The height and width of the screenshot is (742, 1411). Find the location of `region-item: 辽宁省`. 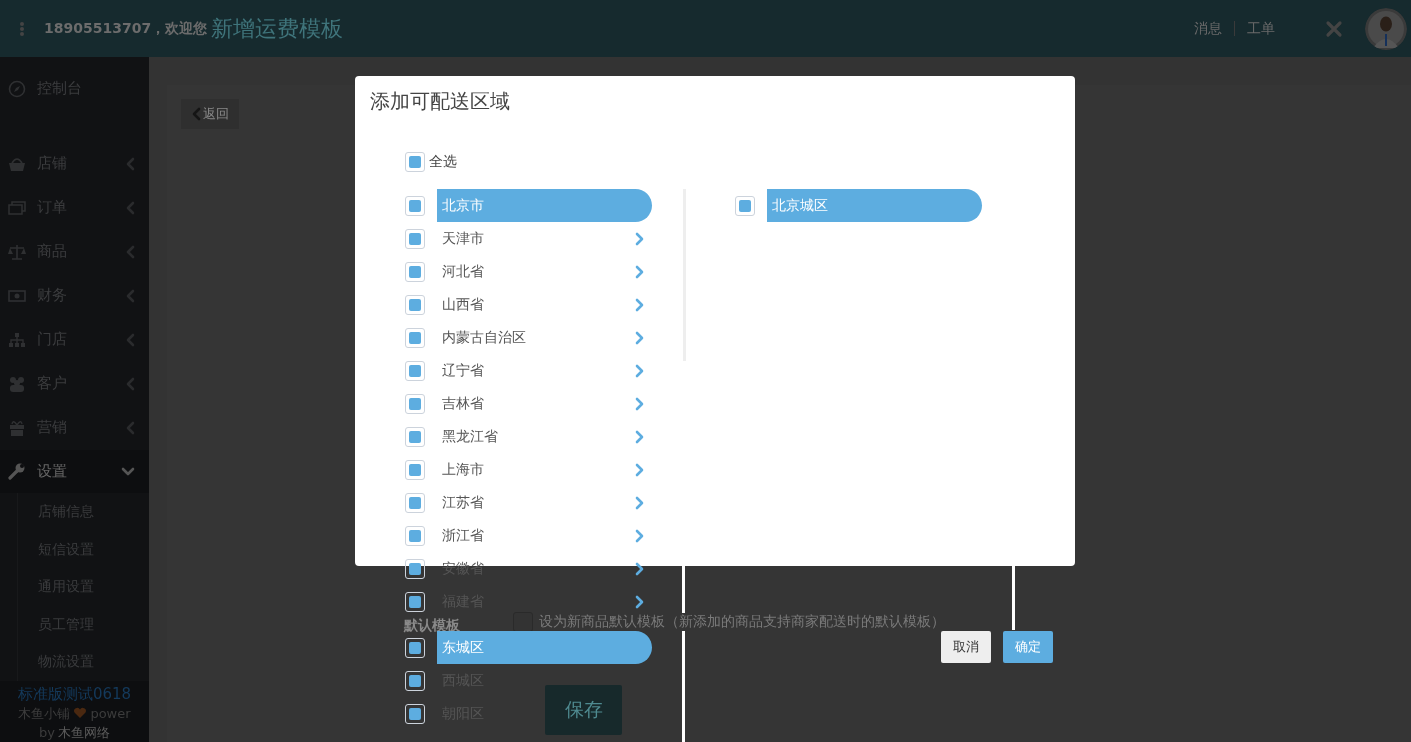

region-item: 辽宁省 is located at coordinates (544, 370).